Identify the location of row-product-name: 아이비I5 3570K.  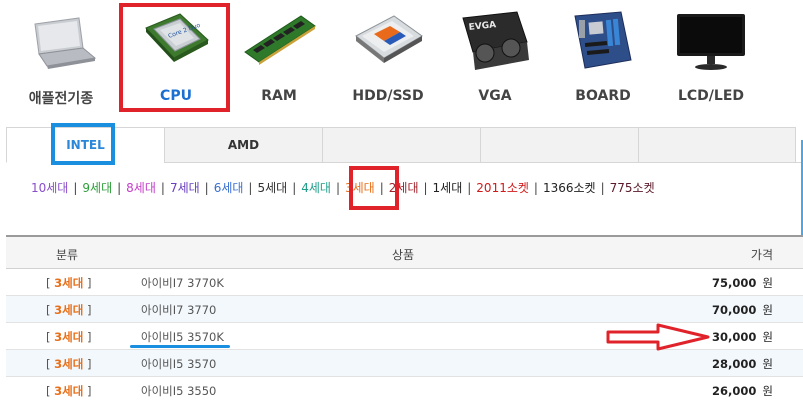
(182, 337).